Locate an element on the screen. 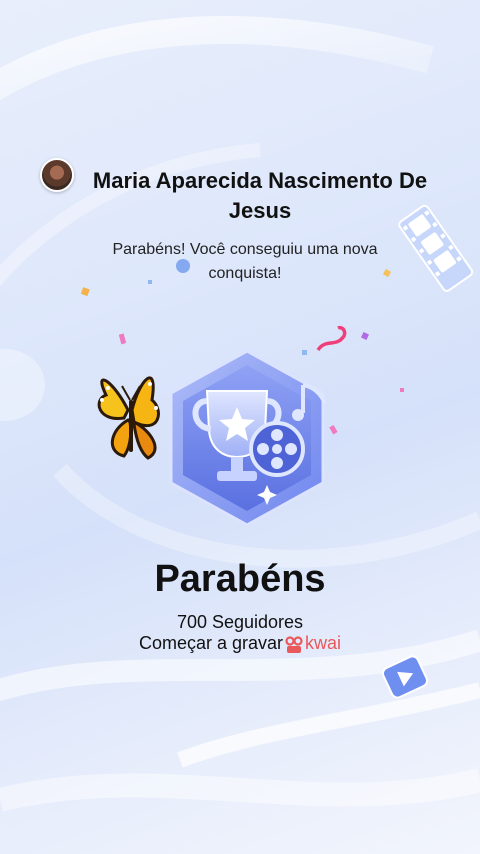 The width and height of the screenshot is (480, 854). start-recording-label: Começar a gravar is located at coordinates (211, 643).